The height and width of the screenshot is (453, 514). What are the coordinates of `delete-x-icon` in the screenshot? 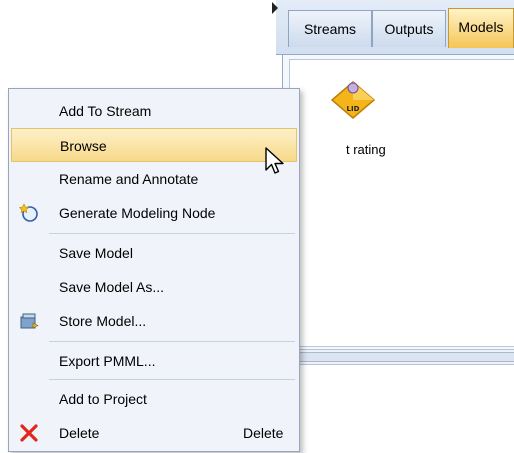 It's located at (29, 433).